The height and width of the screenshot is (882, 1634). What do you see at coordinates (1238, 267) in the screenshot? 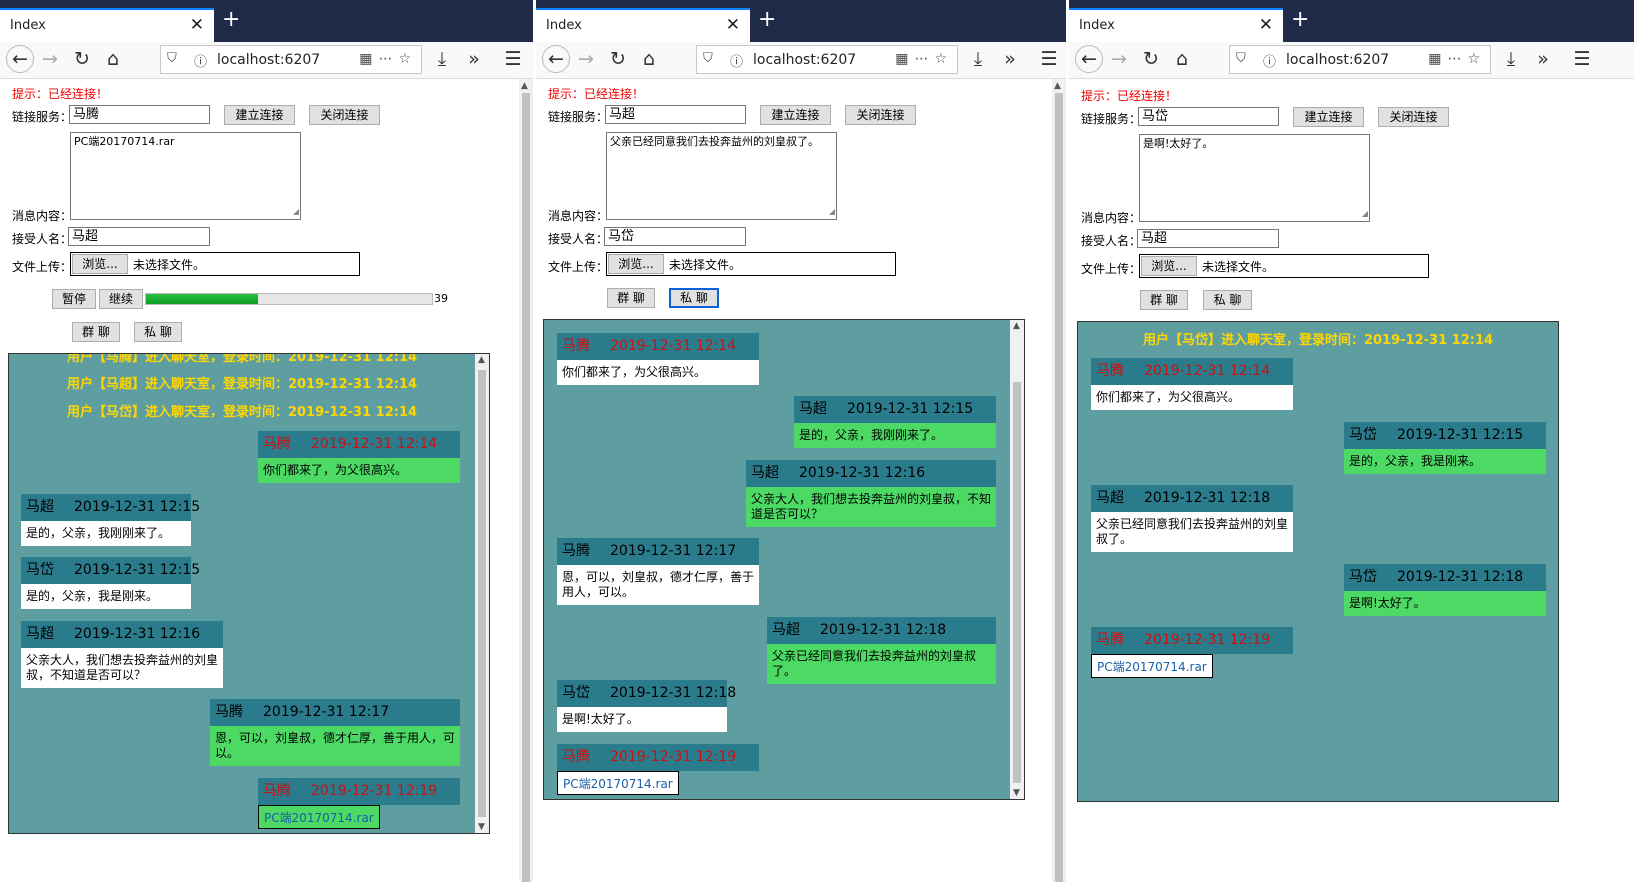
I see `file-status: 未选择文件。` at bounding box center [1238, 267].